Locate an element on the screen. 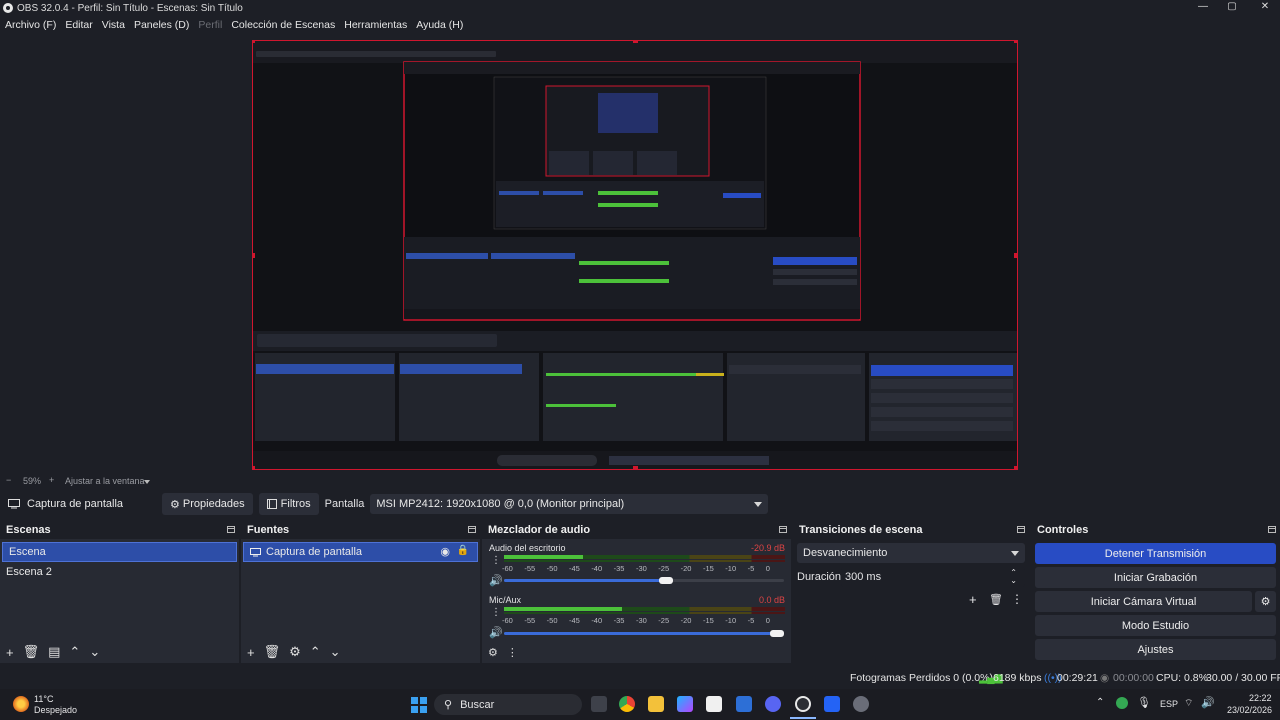  settings-button: Ajustes is located at coordinates (1155, 649).